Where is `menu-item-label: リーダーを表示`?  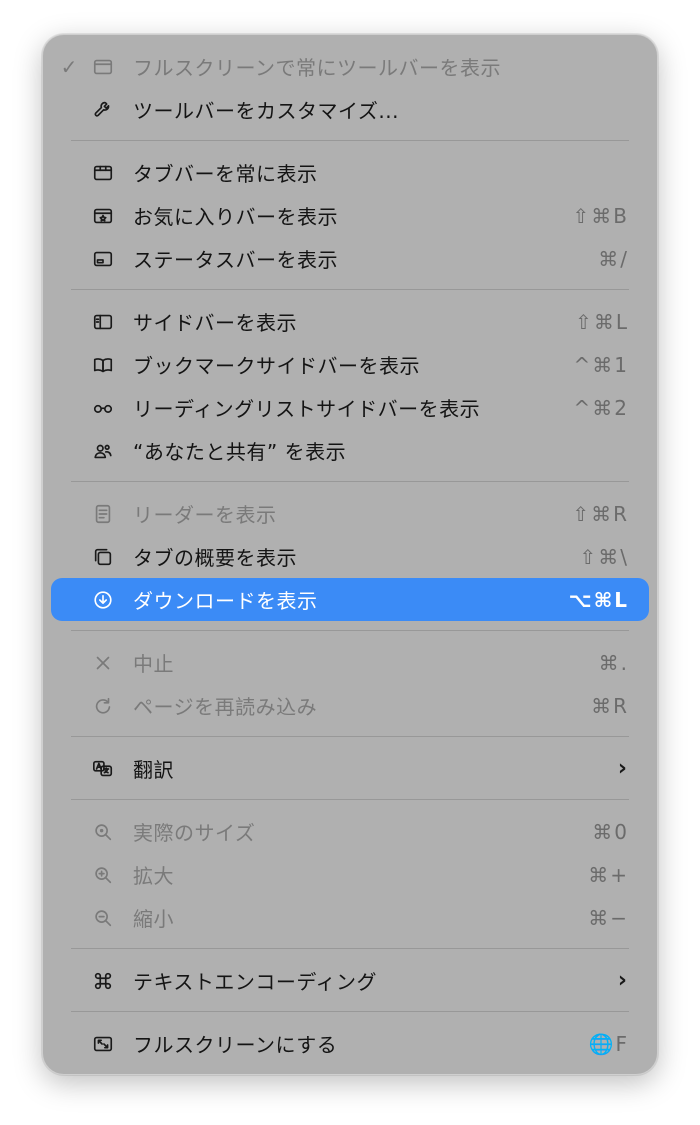
menu-item-label: リーダーを表示 is located at coordinates (205, 515).